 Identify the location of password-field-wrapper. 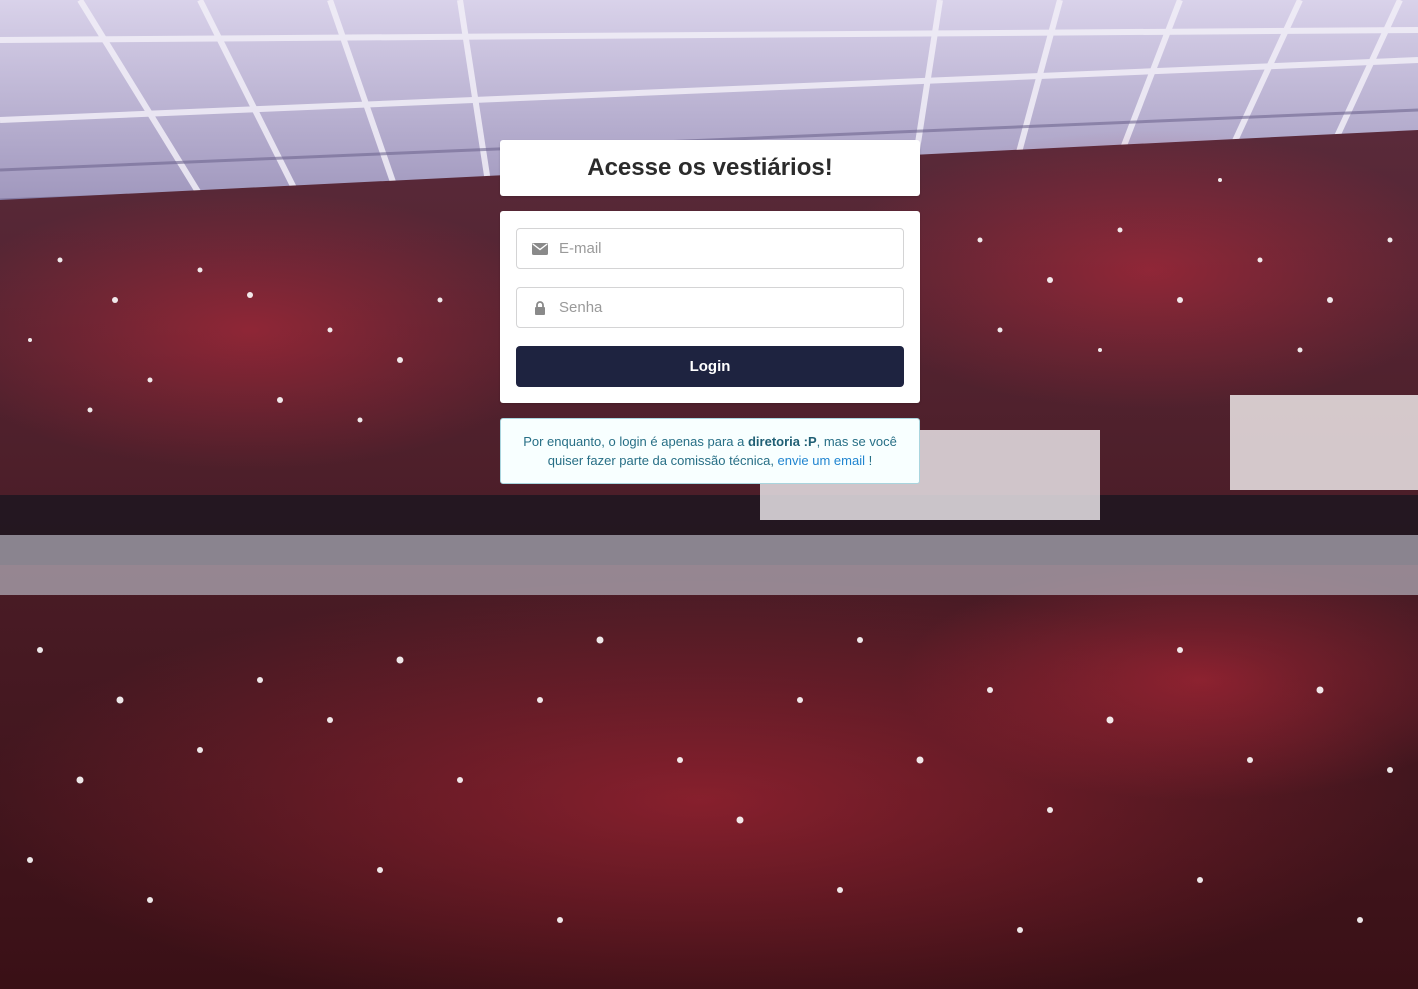
(710, 307).